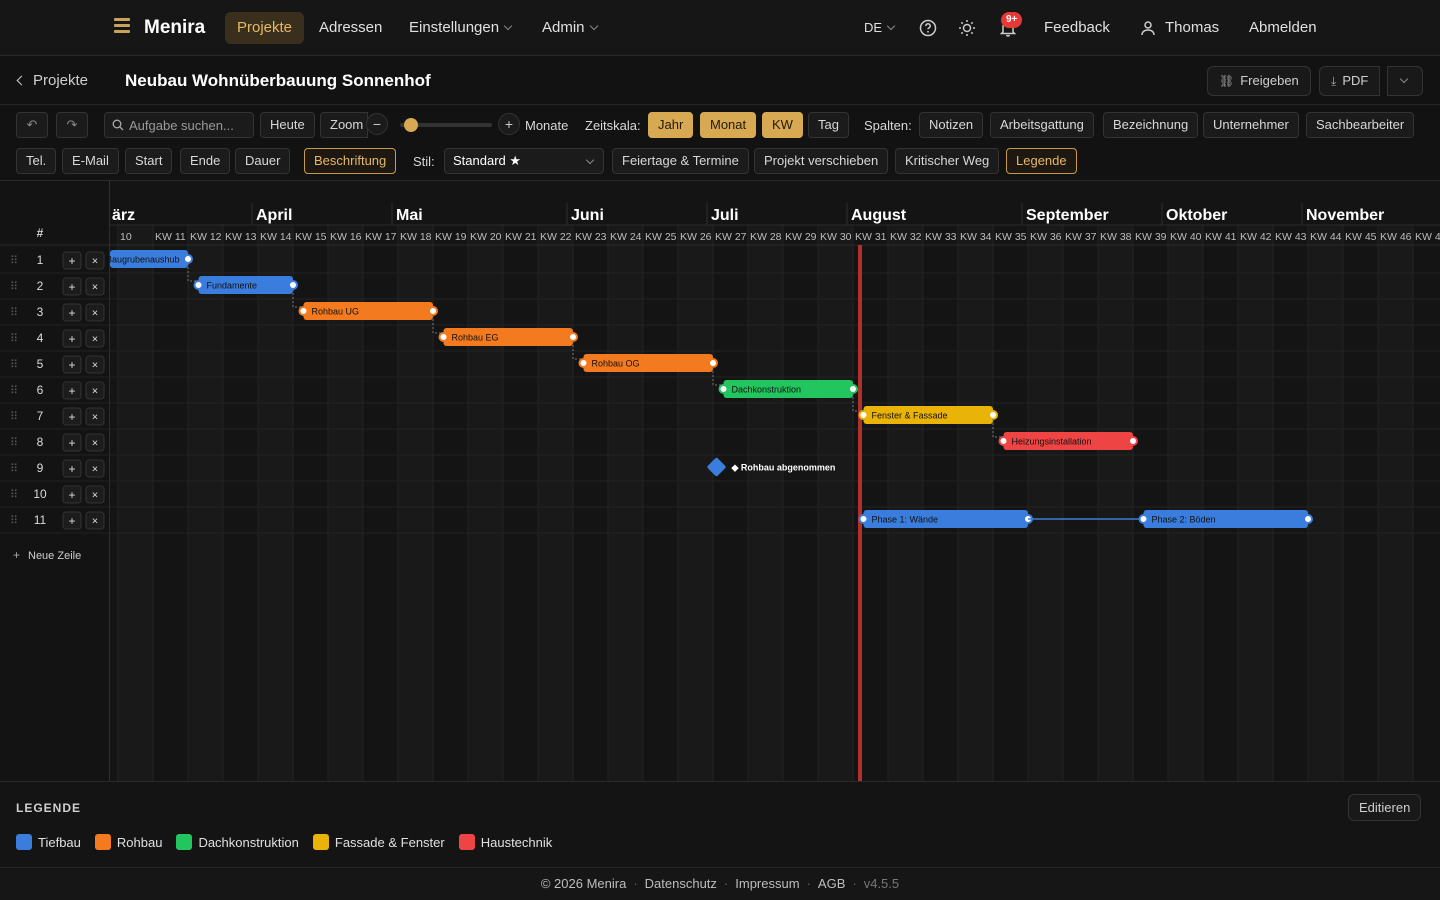  Describe the element at coordinates (32, 125) in the screenshot. I see `undo-button: ↶` at that location.